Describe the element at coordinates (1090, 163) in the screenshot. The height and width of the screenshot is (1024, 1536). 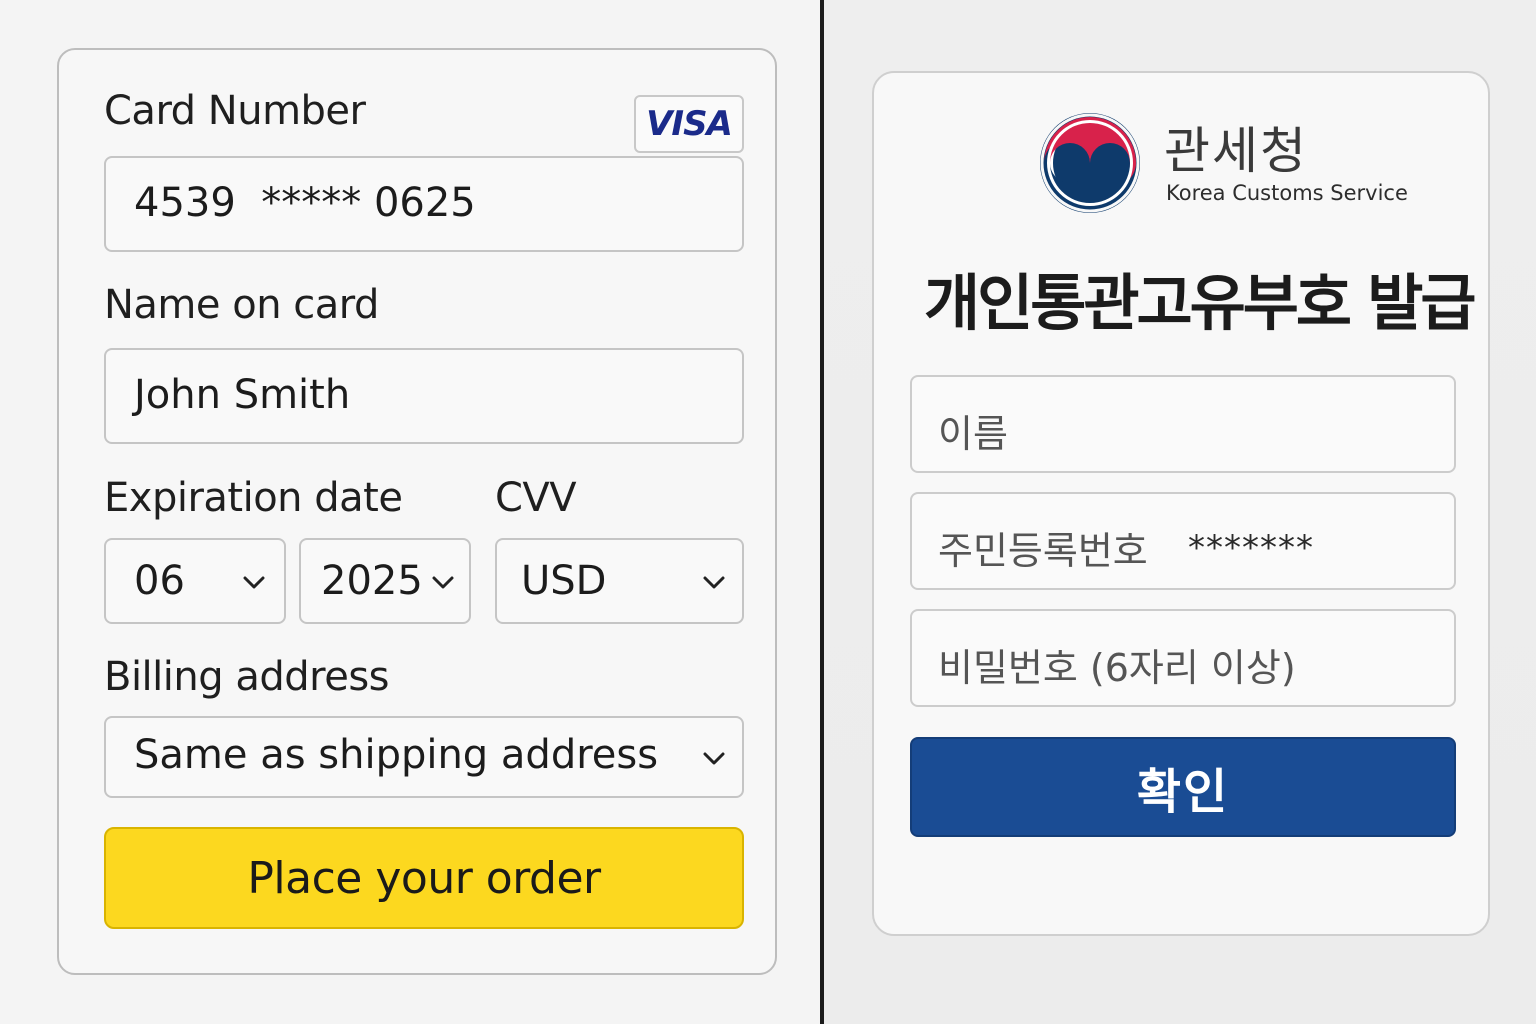
I see `taegeuk-logo-icon` at that location.